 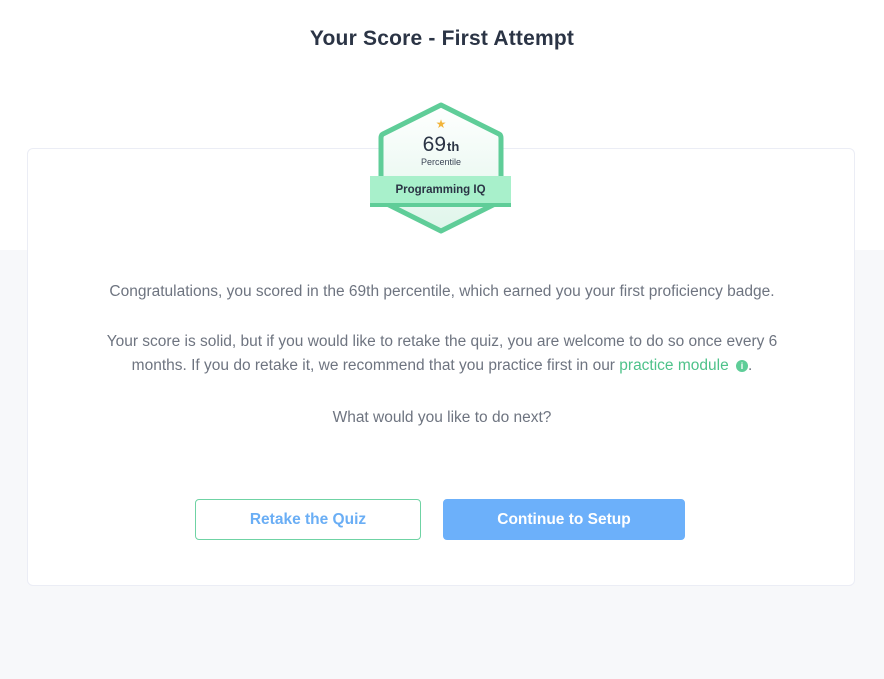 I want to click on page-title: Your Score - First Attempt, so click(x=442, y=38).